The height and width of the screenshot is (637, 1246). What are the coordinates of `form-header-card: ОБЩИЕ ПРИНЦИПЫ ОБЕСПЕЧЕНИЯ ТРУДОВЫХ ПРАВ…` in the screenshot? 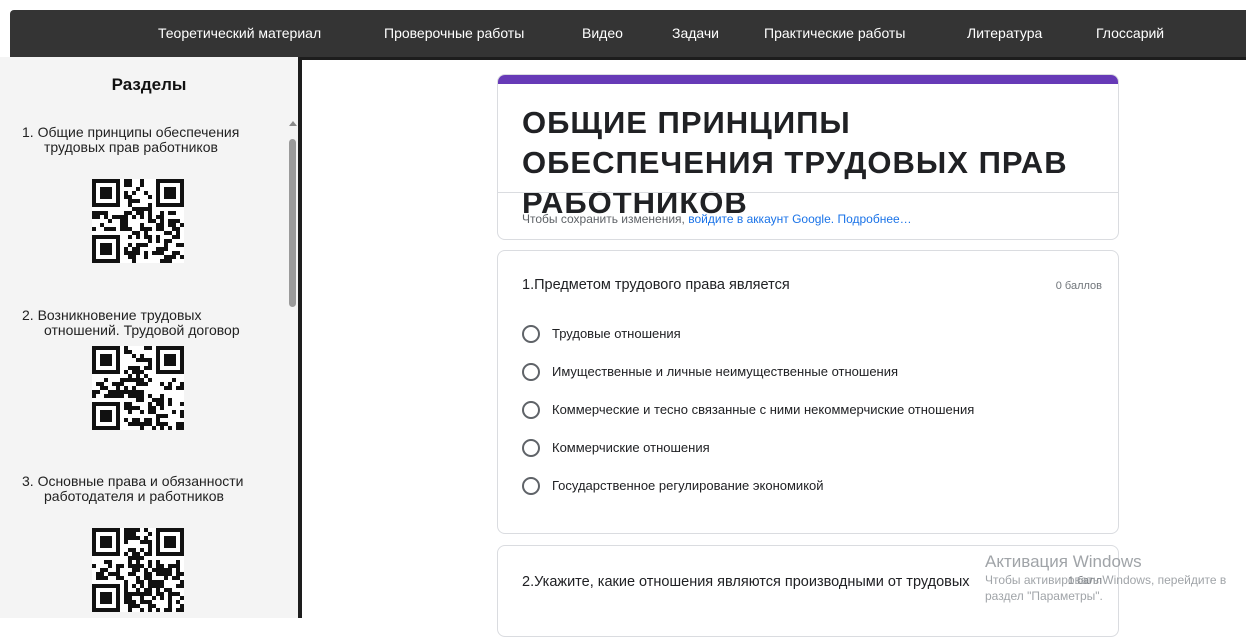 It's located at (808, 157).